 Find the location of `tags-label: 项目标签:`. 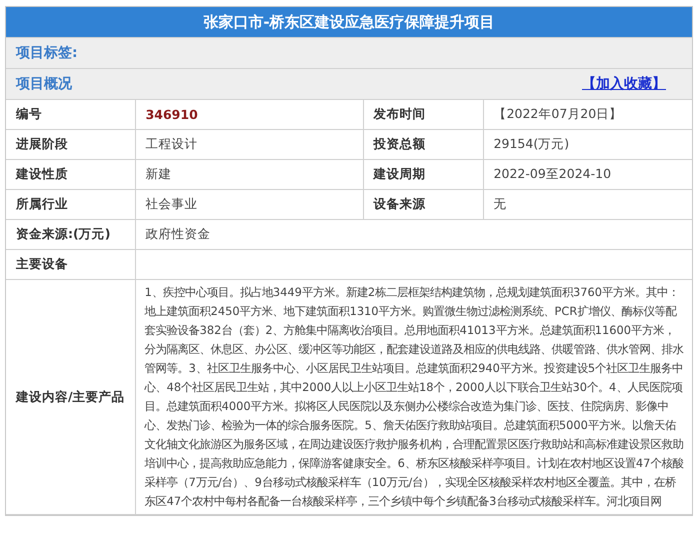

tags-label: 项目标签: is located at coordinates (47, 53).